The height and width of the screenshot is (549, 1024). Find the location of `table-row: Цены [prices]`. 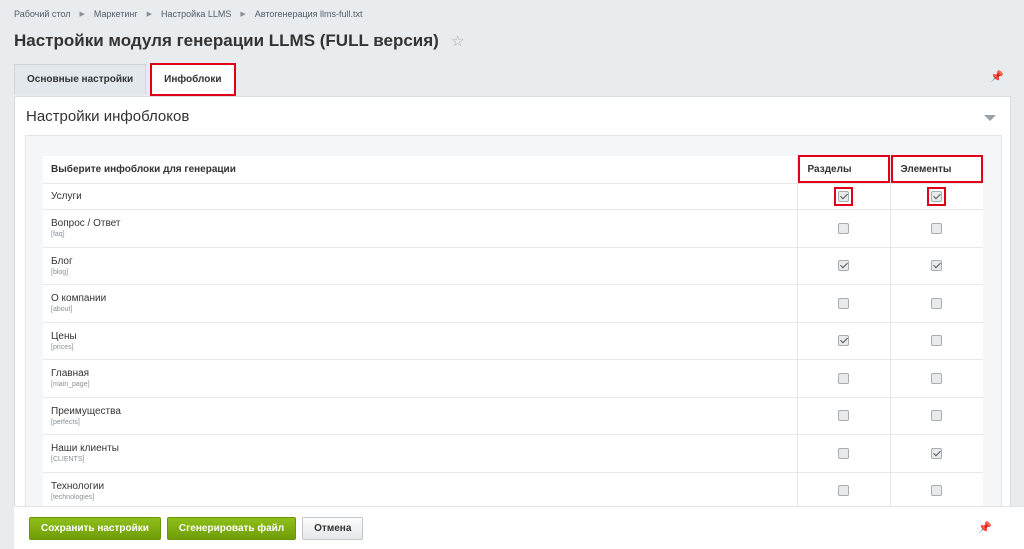

table-row: Цены [prices] is located at coordinates (513, 341).